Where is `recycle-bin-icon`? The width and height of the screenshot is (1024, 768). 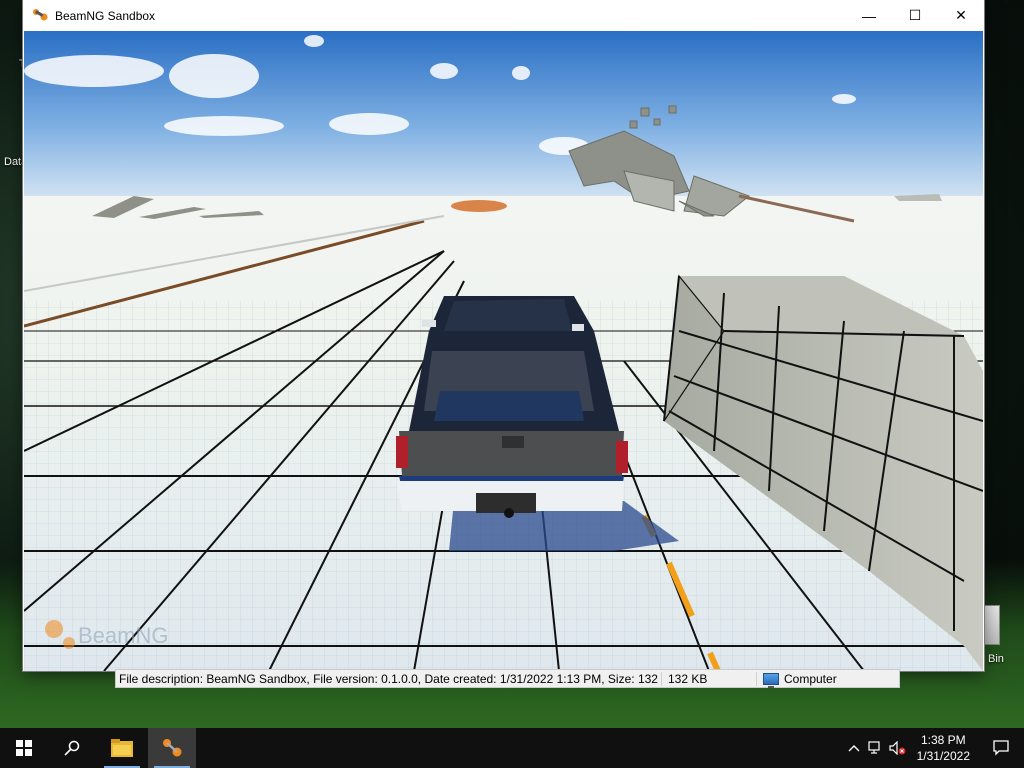 recycle-bin-icon is located at coordinates (992, 625).